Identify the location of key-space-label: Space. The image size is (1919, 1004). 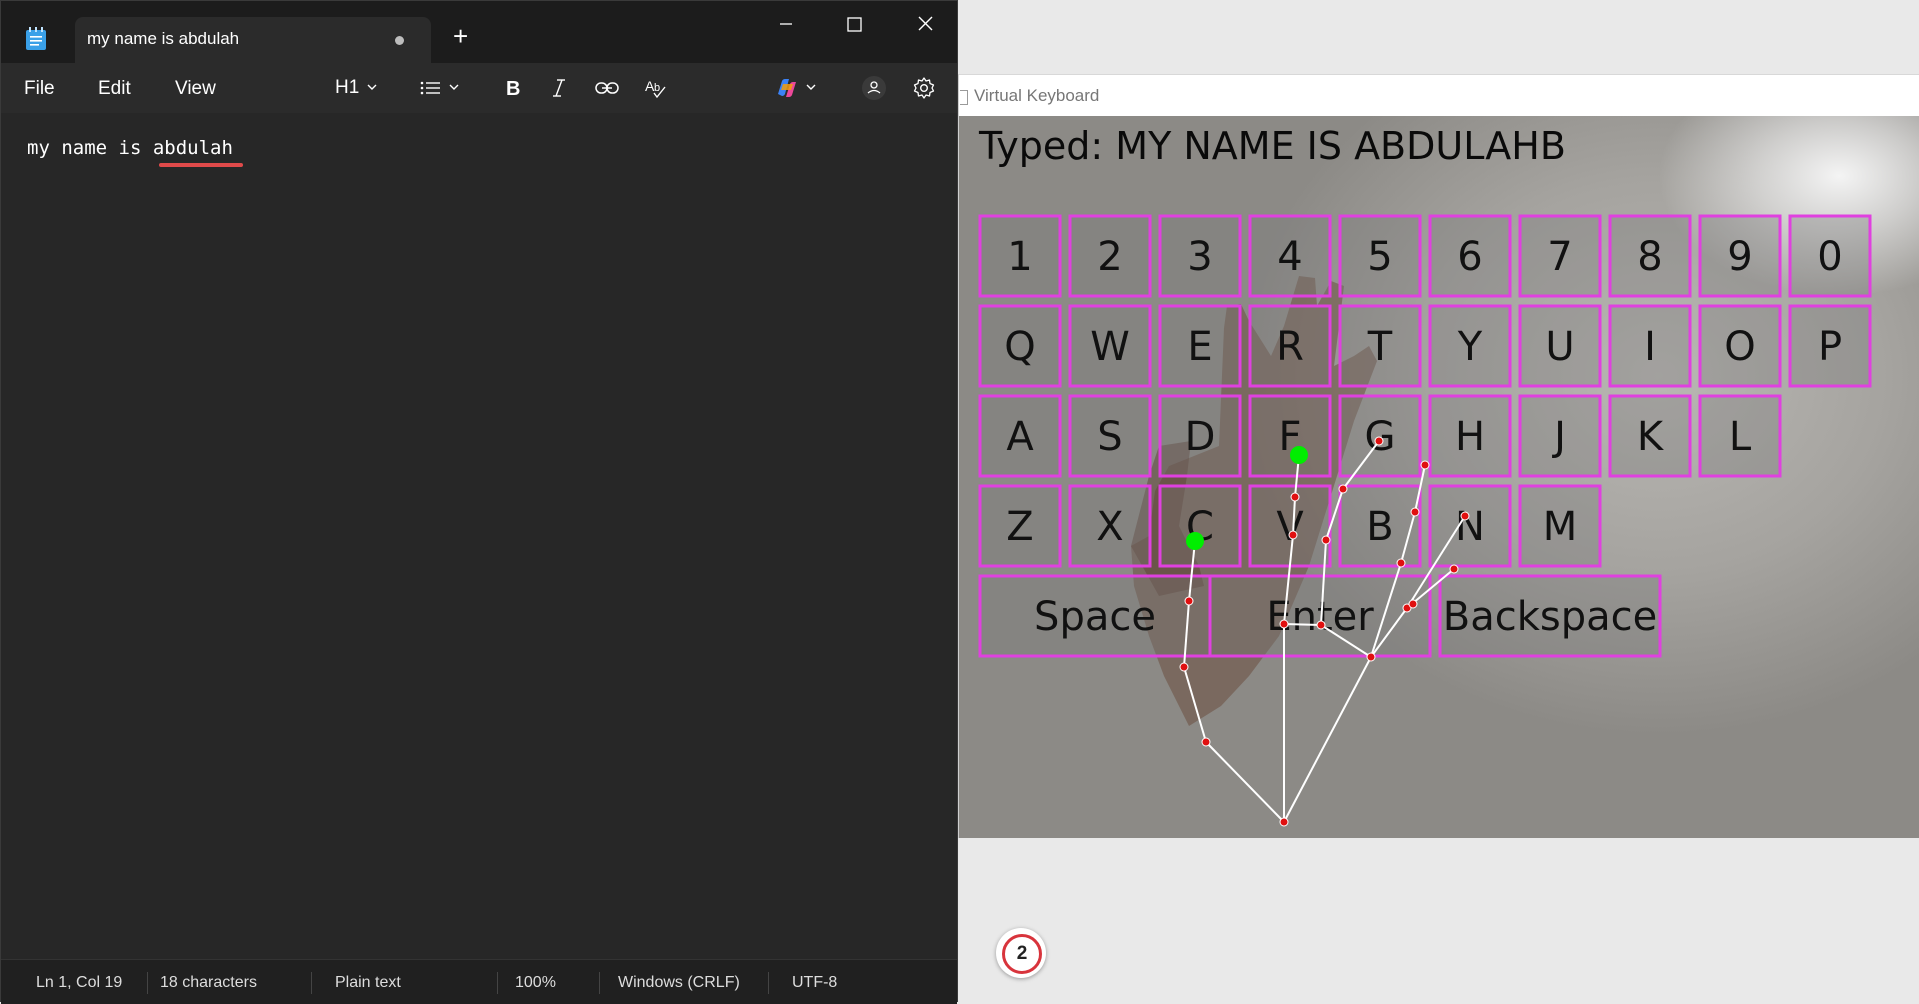
(1095, 617).